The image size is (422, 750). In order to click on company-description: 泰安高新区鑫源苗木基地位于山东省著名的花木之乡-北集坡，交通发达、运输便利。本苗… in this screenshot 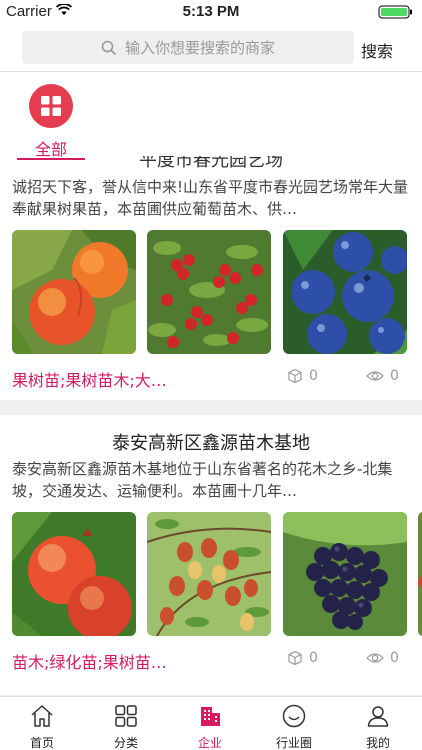, I will do `click(202, 480)`.